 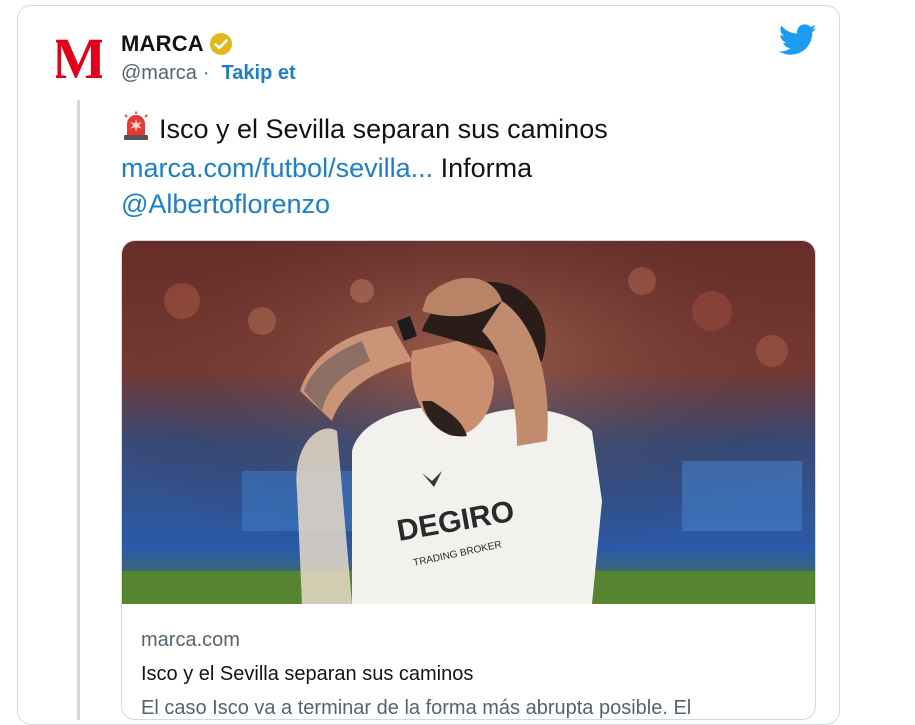 I want to click on verified-badge-icon, so click(x=221, y=44).